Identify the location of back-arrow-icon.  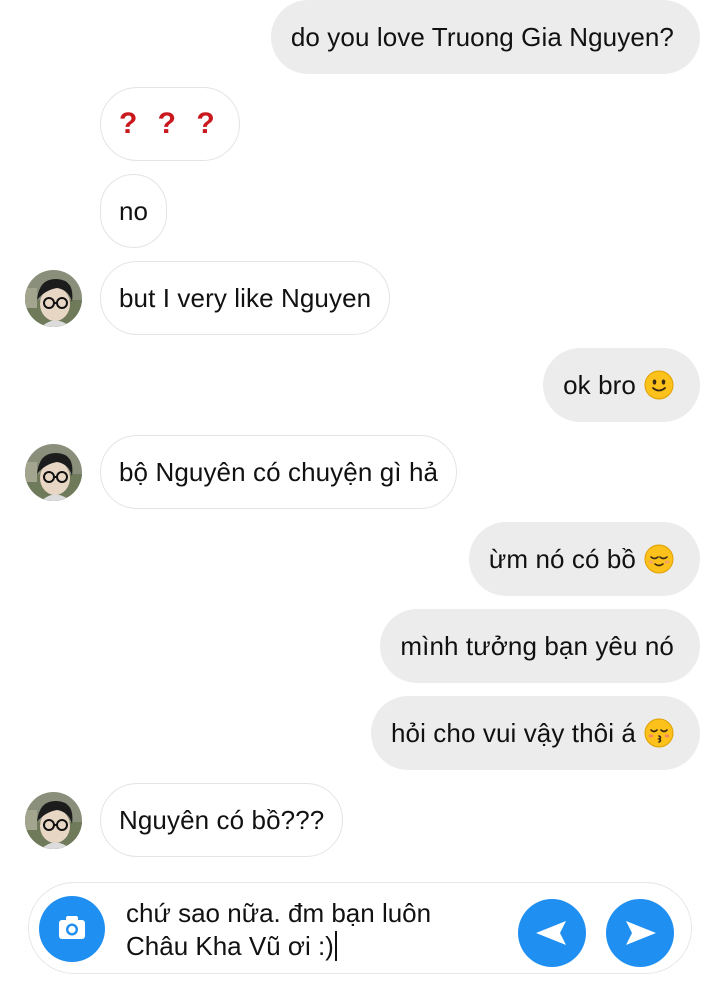
(551, 933).